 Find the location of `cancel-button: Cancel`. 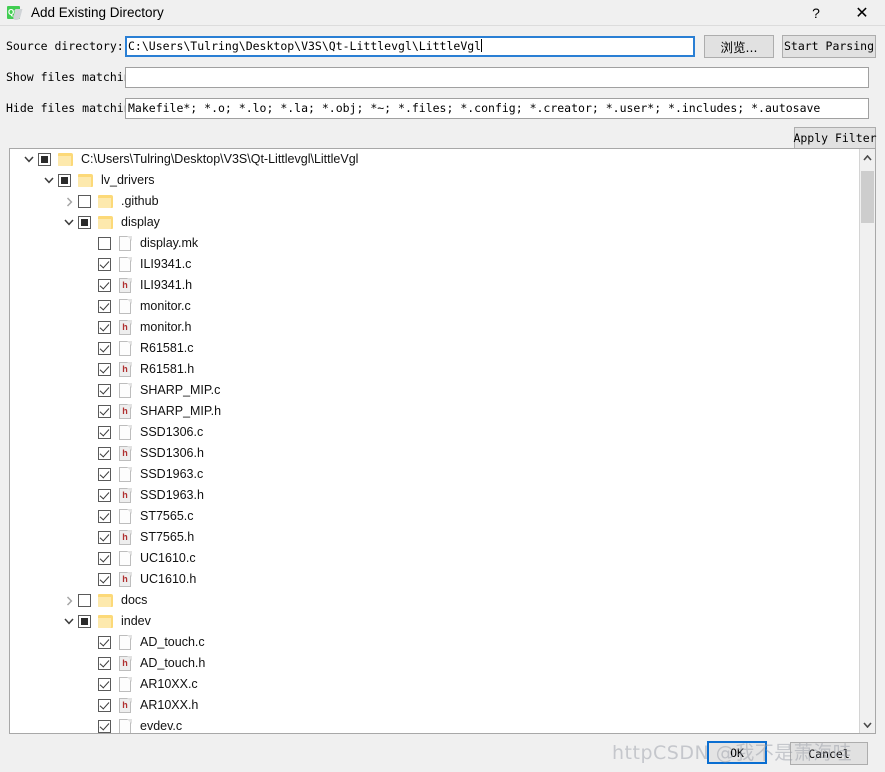

cancel-button: Cancel is located at coordinates (829, 753).